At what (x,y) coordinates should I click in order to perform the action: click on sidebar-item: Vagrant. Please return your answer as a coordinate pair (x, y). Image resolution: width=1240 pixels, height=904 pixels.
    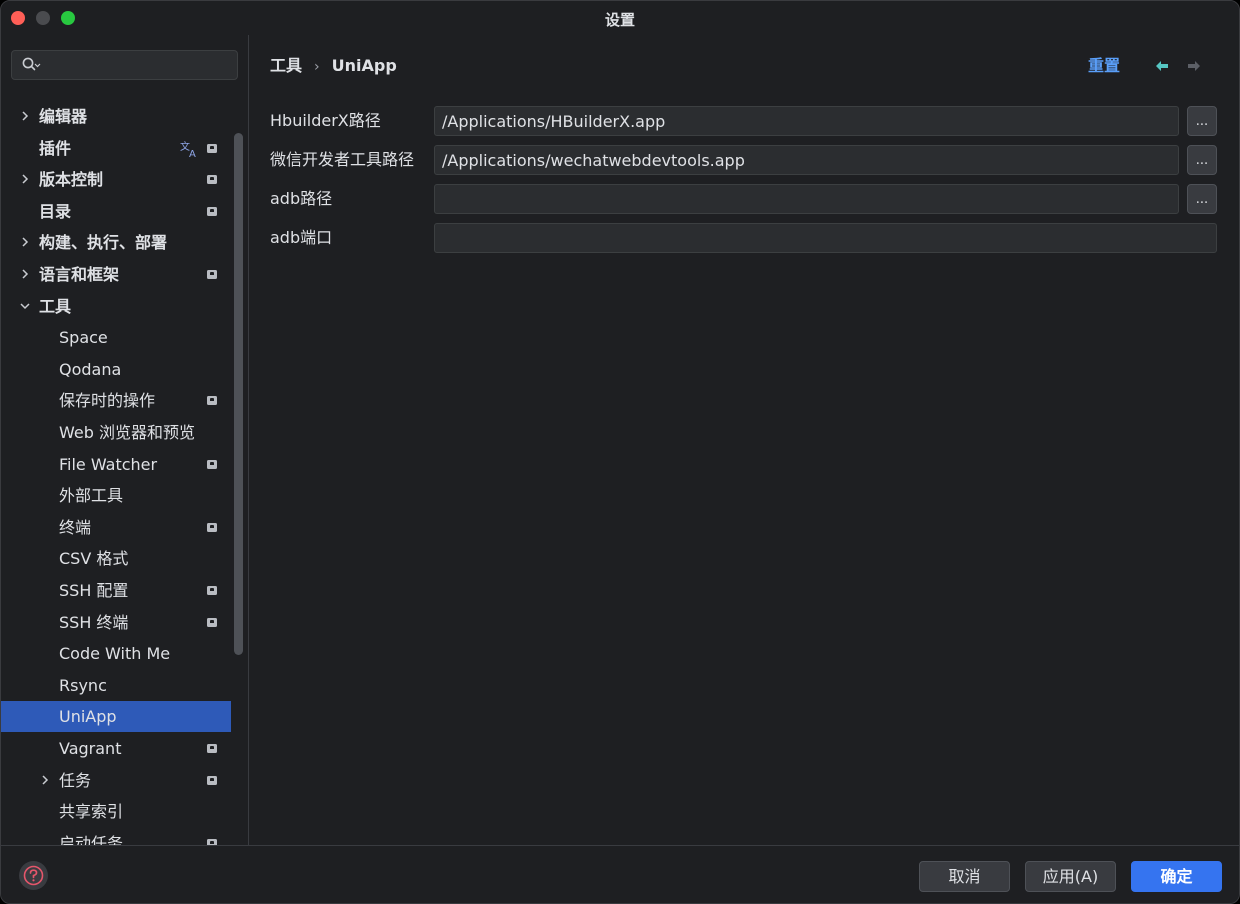
    Looking at the image, I should click on (116, 748).